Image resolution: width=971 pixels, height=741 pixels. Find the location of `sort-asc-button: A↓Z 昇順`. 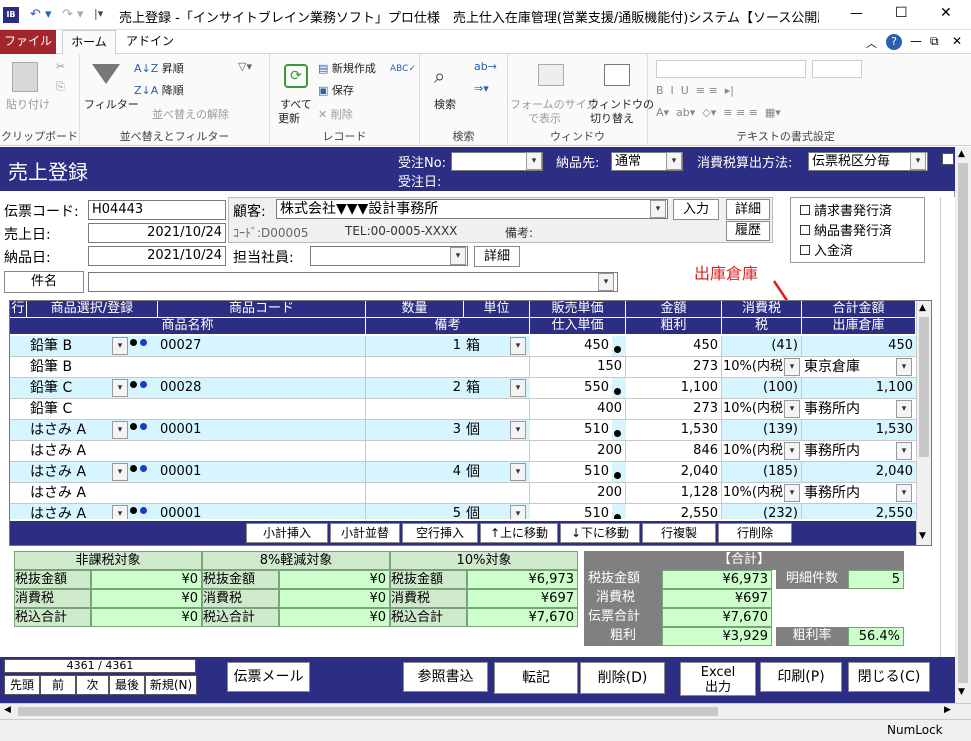

sort-asc-button: A↓Z 昇順 is located at coordinates (159, 68).